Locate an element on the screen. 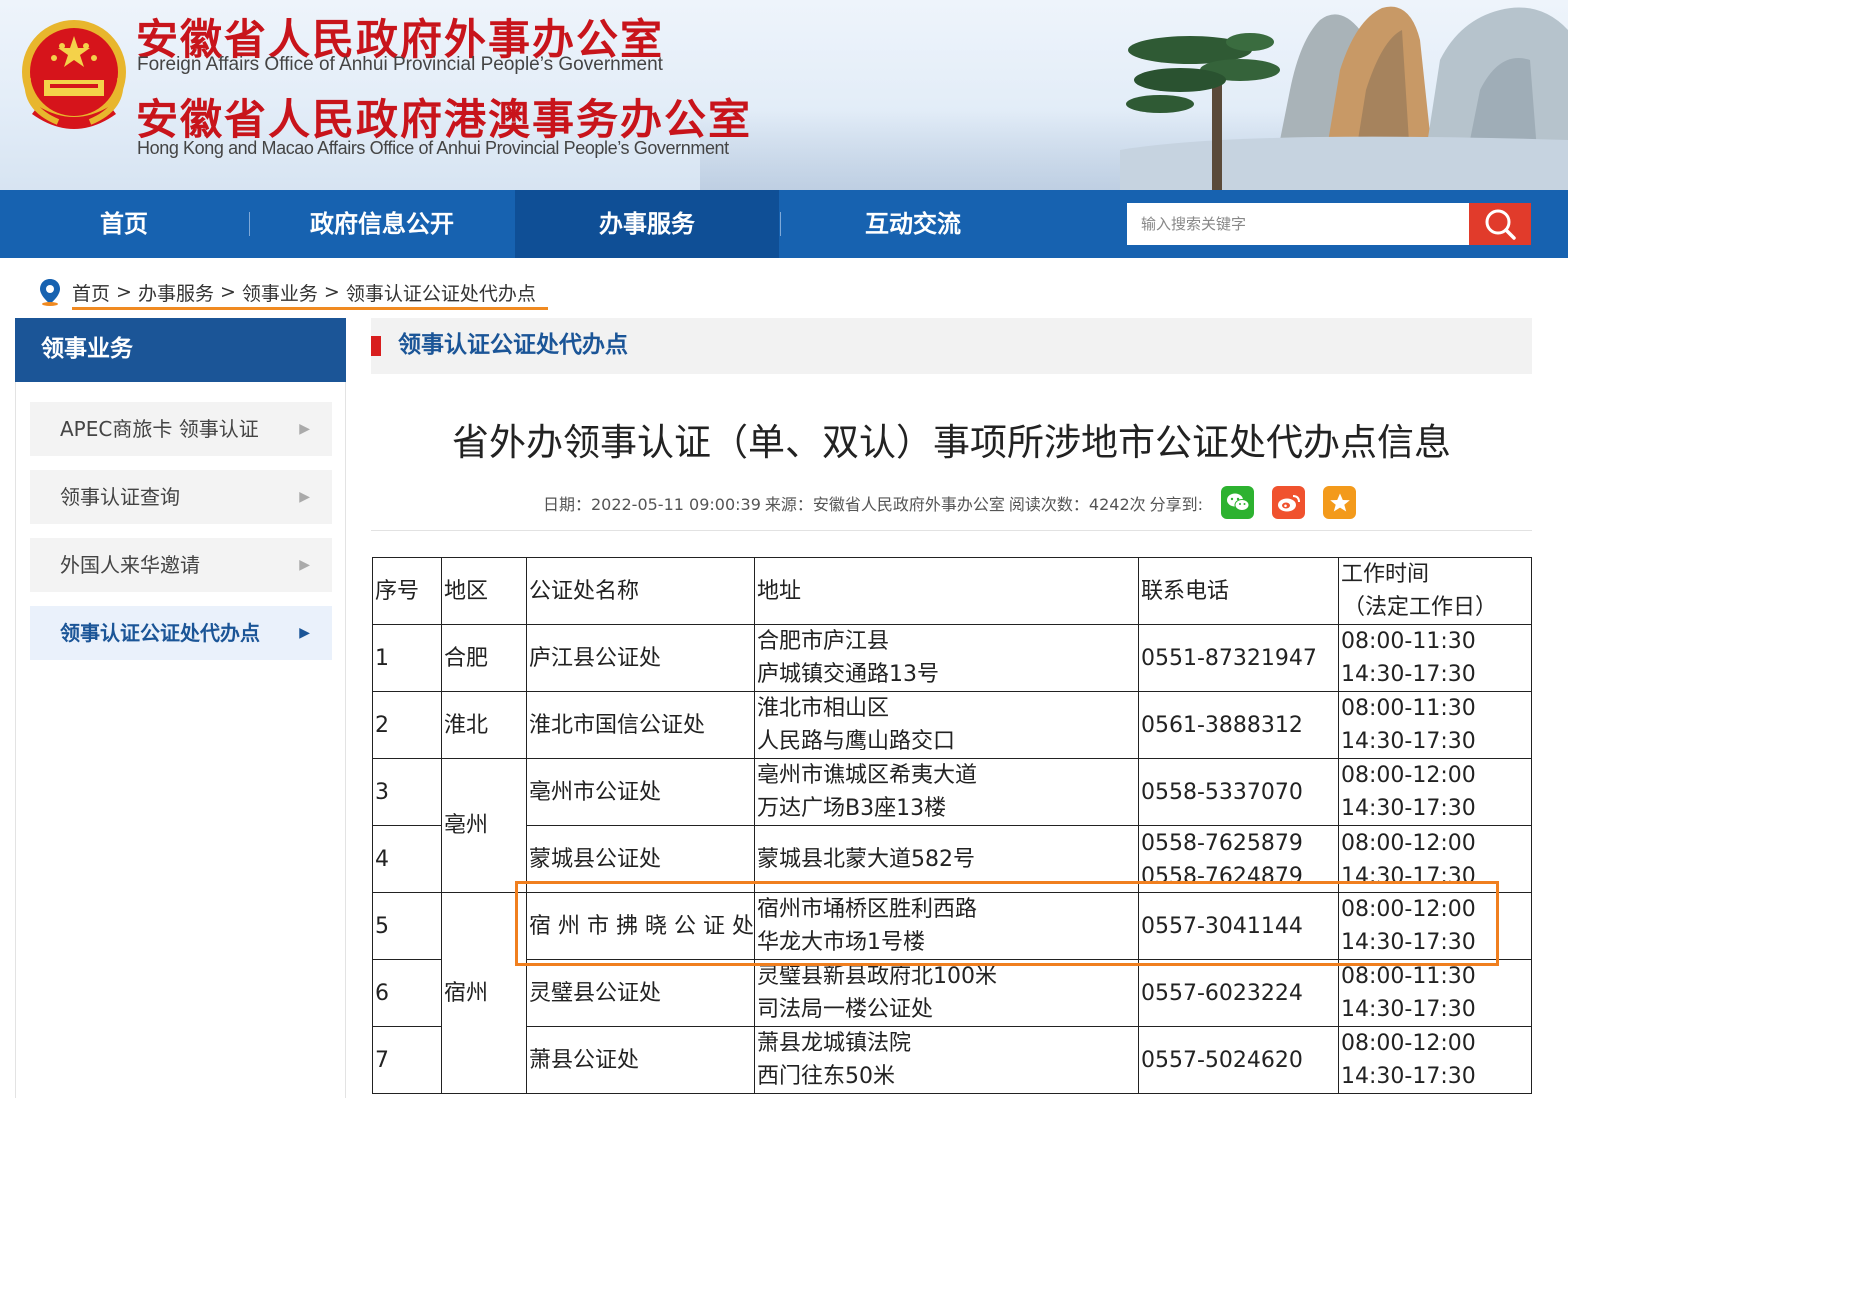 The width and height of the screenshot is (1861, 1303). sidebar-item-label: APEC商旅卡 领事认证 is located at coordinates (159, 429).